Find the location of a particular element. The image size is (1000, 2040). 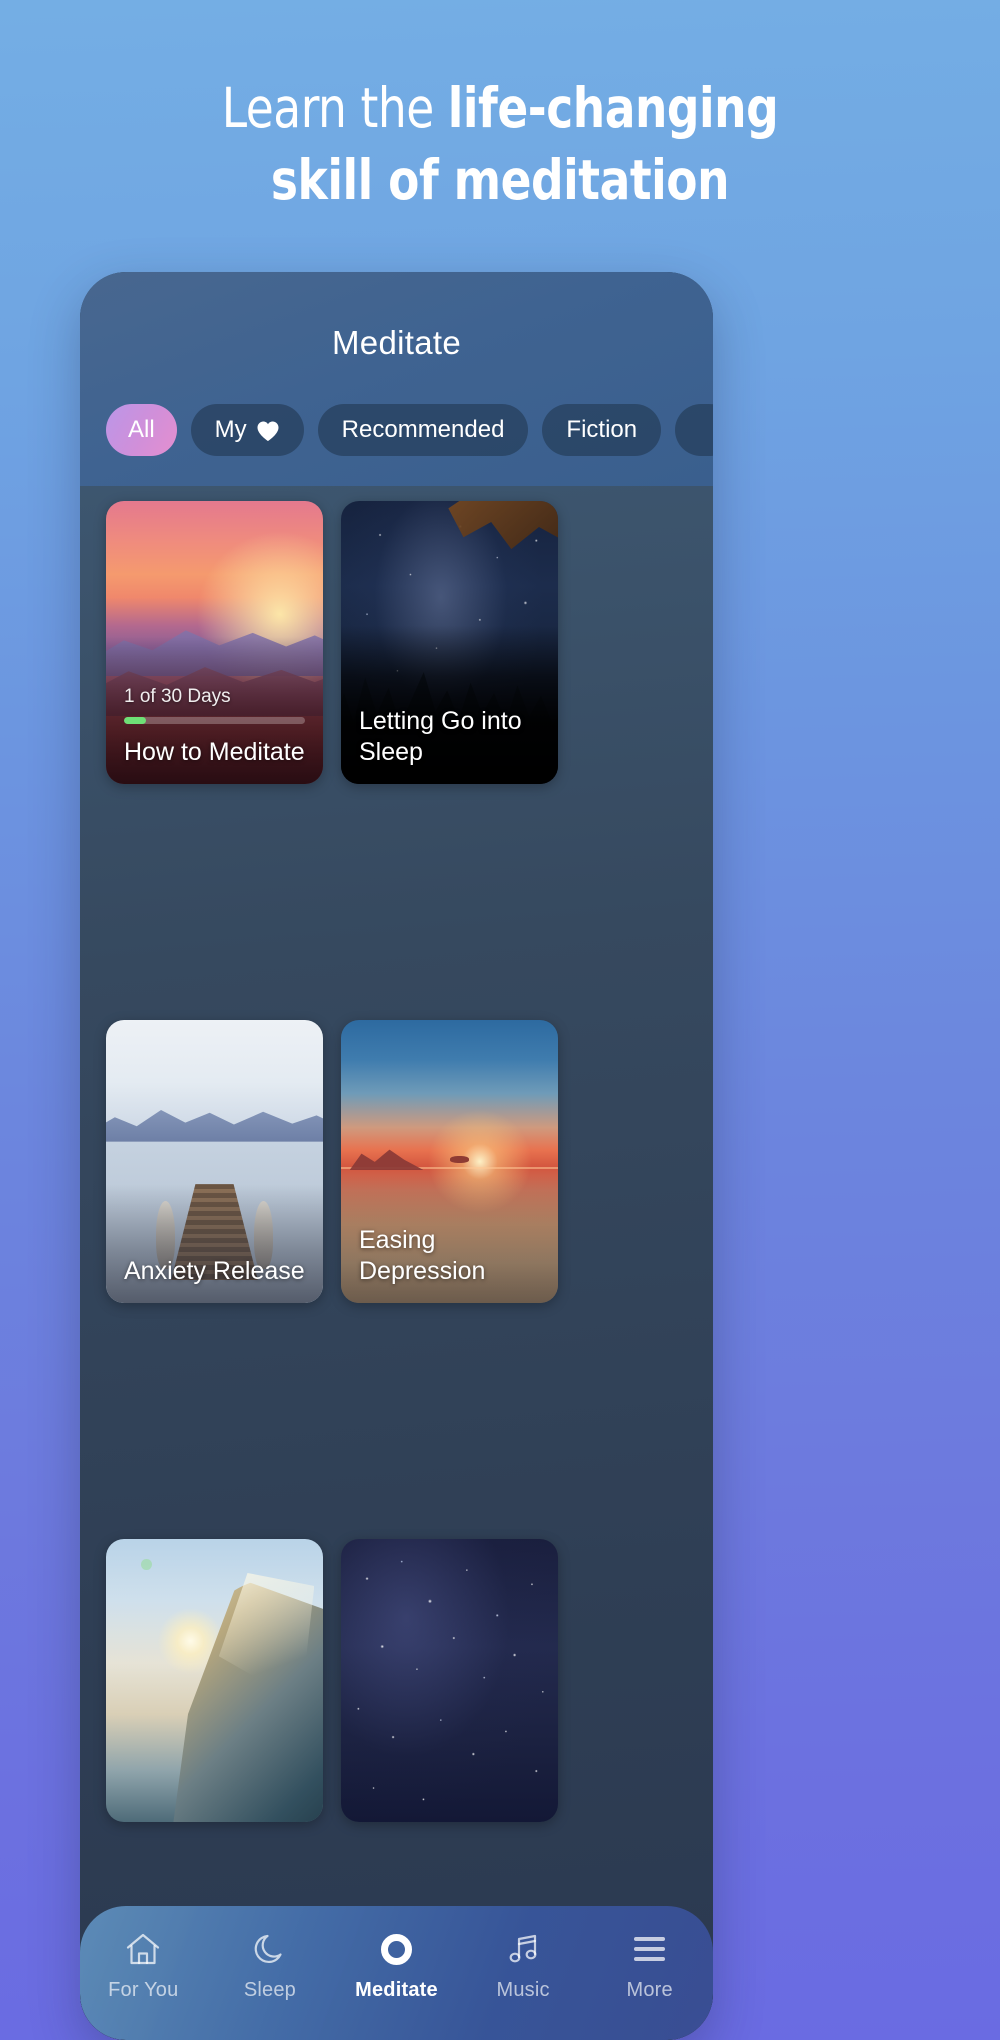

card-progress-label: 1 of 30 Days is located at coordinates (177, 696).